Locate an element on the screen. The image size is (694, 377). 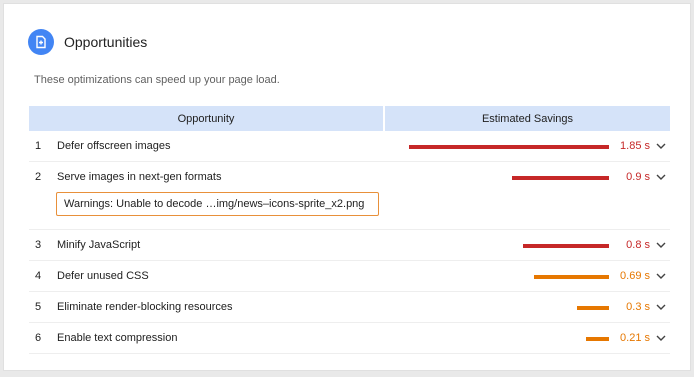
opportunity-title: Eliminate render-blocking resources is located at coordinates (145, 307).